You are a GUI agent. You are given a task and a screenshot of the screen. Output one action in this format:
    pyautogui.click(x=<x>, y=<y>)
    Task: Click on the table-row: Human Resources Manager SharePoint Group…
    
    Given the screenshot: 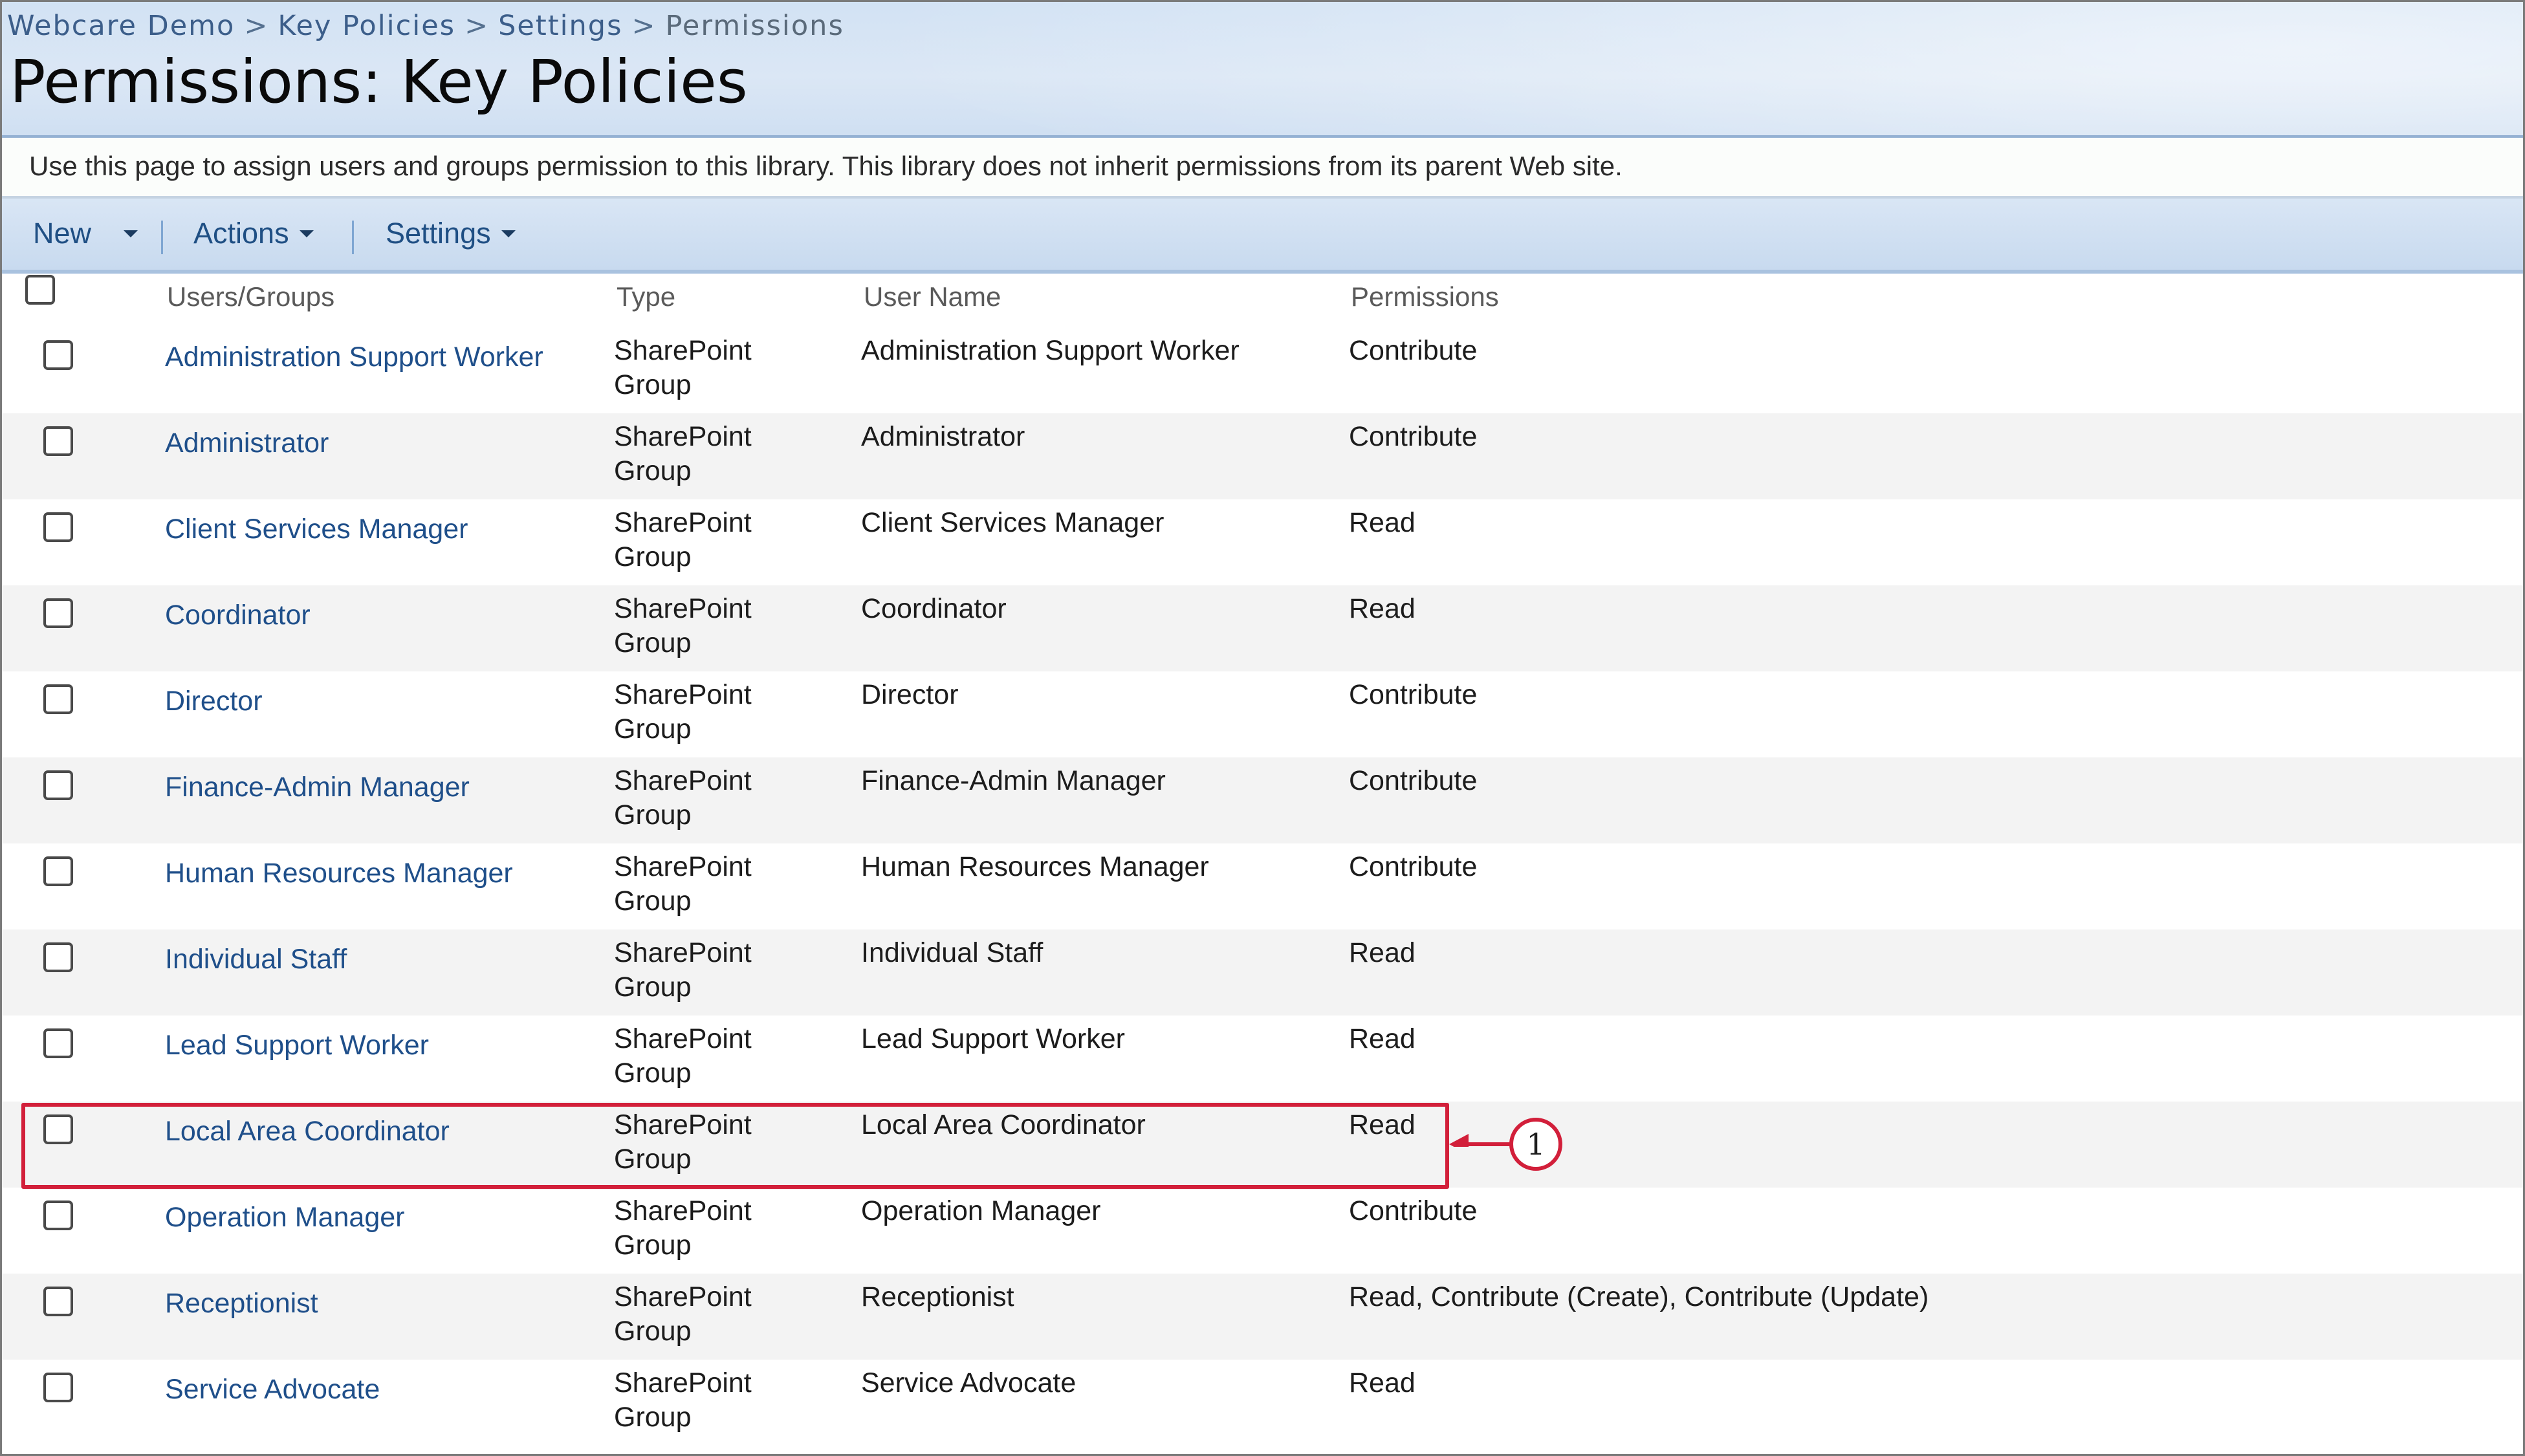 What is the action you would take?
    pyautogui.click(x=1262, y=886)
    